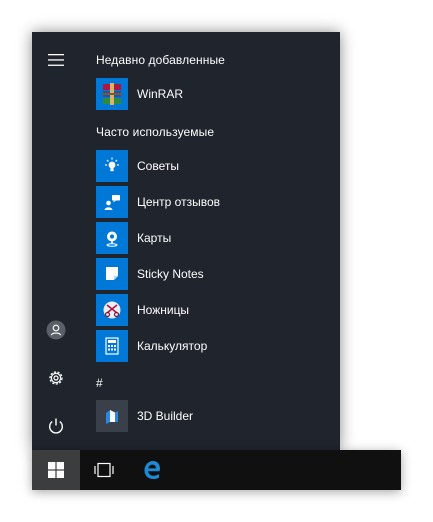  I want to click on hamburger-icon, so click(56, 60).